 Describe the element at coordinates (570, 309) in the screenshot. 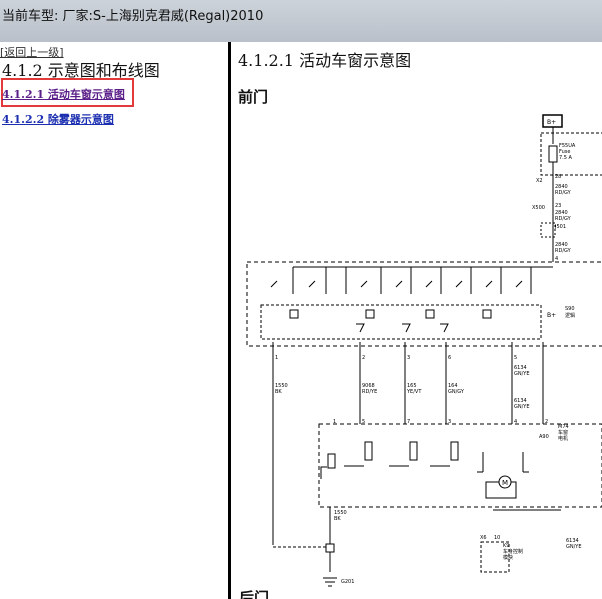

I see `switch-module-id: S90` at that location.